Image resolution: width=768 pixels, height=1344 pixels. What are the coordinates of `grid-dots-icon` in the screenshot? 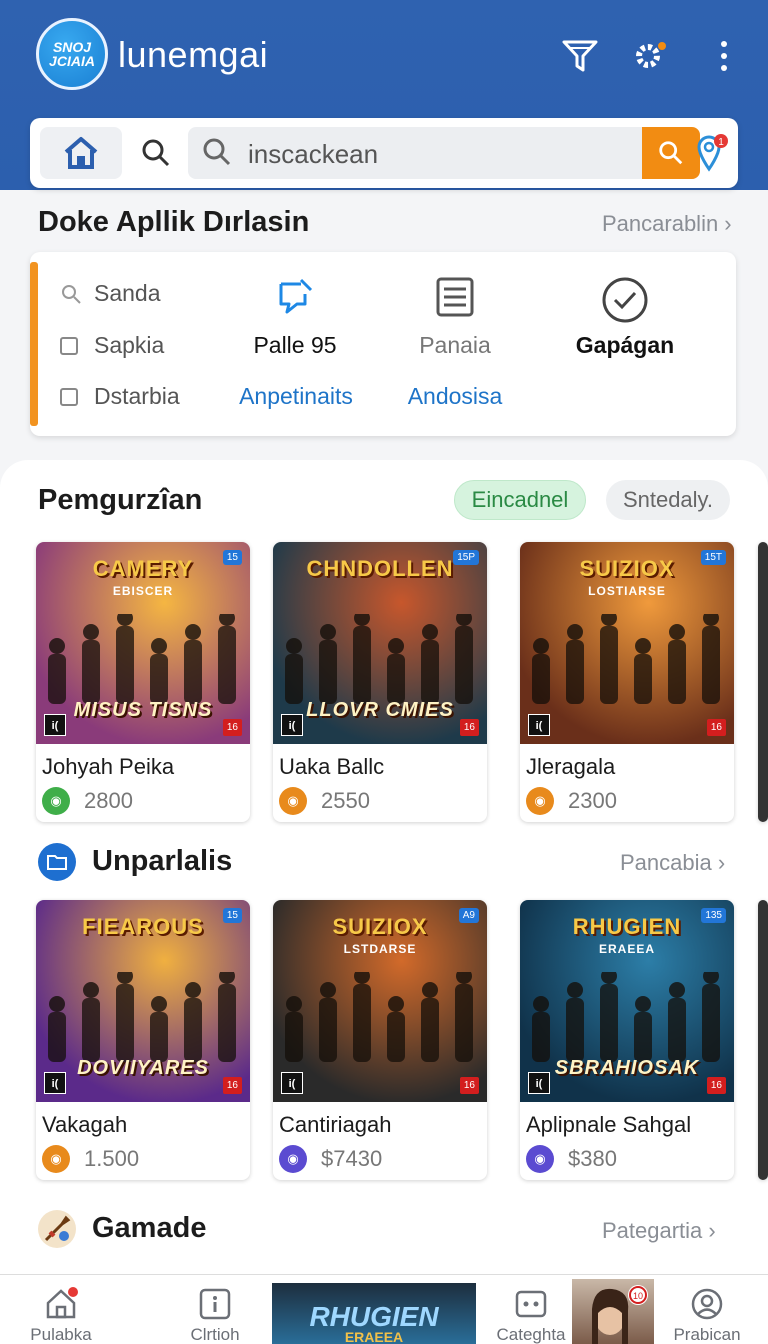 It's located at (531, 1304).